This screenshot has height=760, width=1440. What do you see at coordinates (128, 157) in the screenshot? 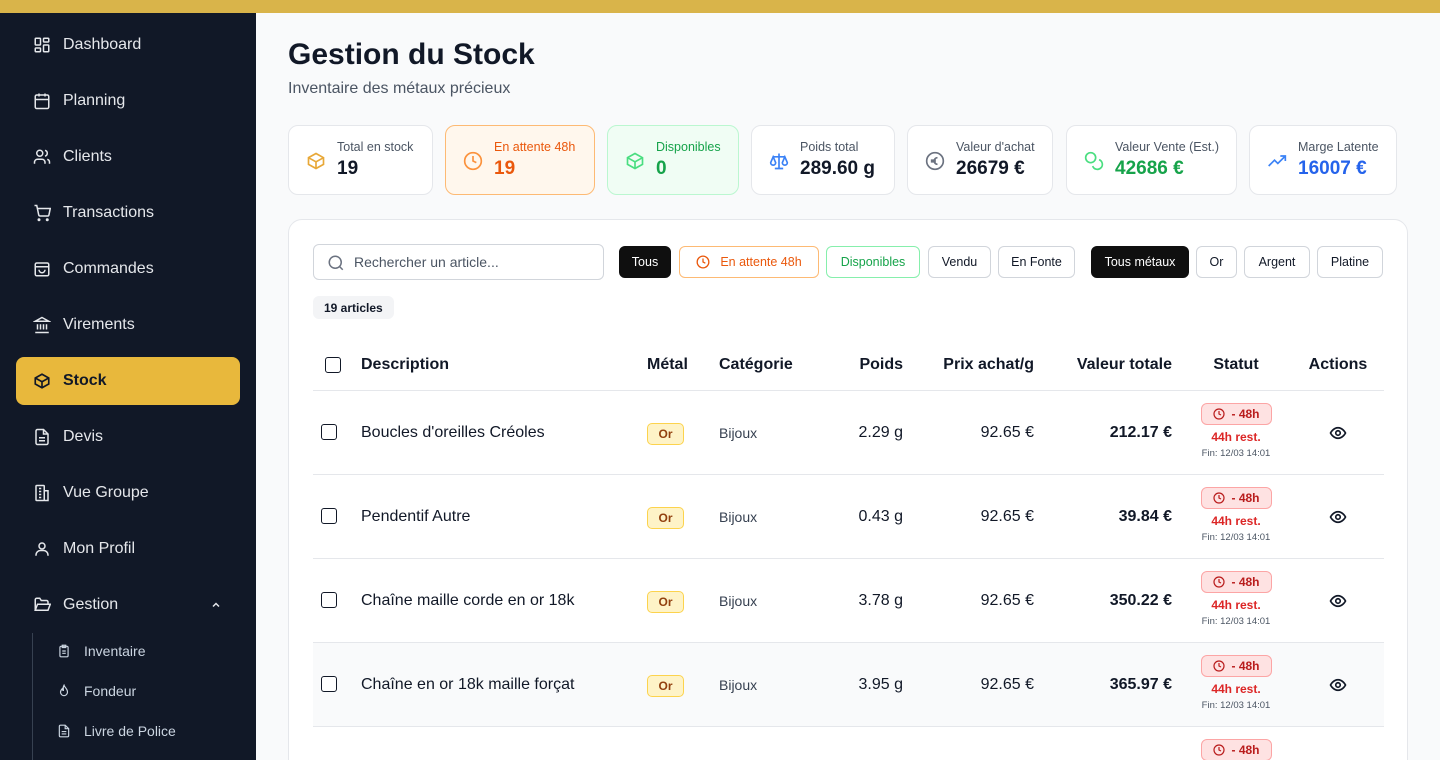
I see `sidebar-item-clients: Clients` at bounding box center [128, 157].